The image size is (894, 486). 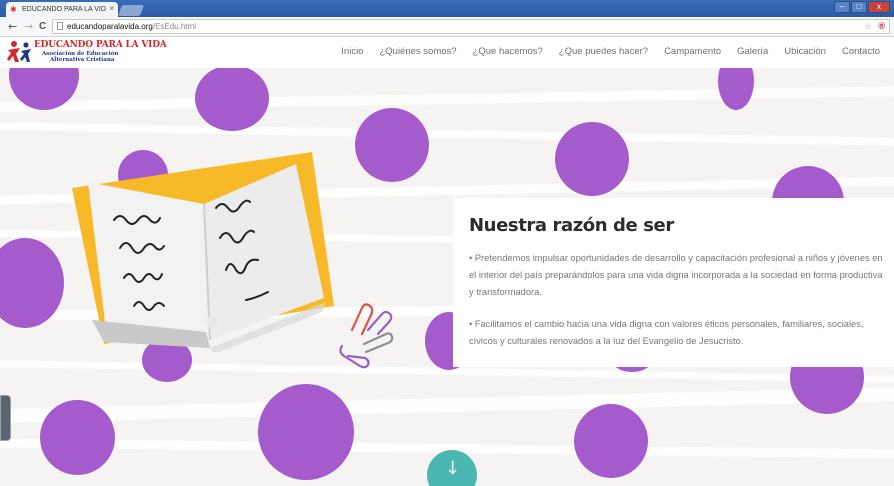 I want to click on tab-title: EDUCANDO PARA LA VID, so click(x=64, y=9).